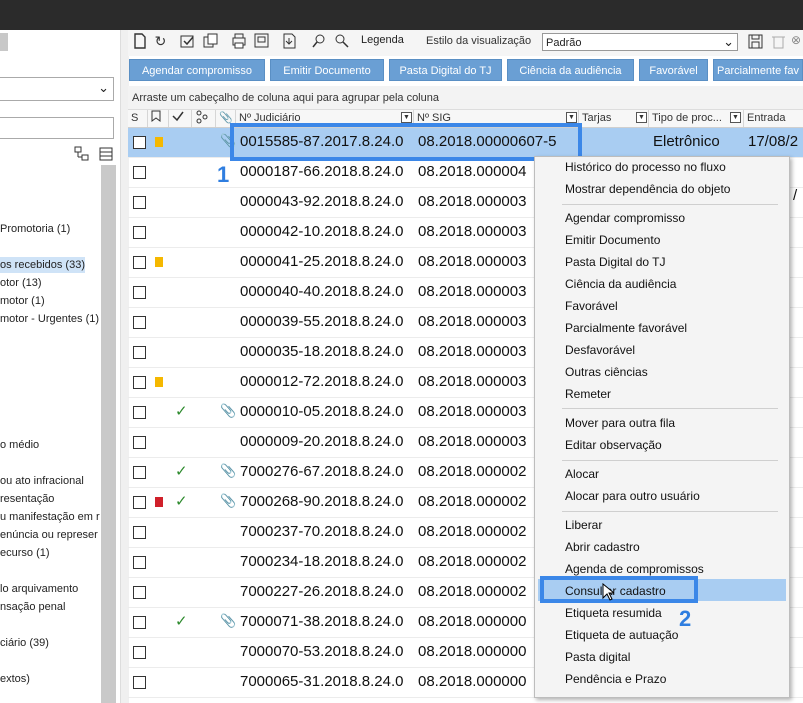 This screenshot has height=703, width=803. What do you see at coordinates (49, 535) in the screenshot?
I see `tree-item: enúncia ou represer` at bounding box center [49, 535].